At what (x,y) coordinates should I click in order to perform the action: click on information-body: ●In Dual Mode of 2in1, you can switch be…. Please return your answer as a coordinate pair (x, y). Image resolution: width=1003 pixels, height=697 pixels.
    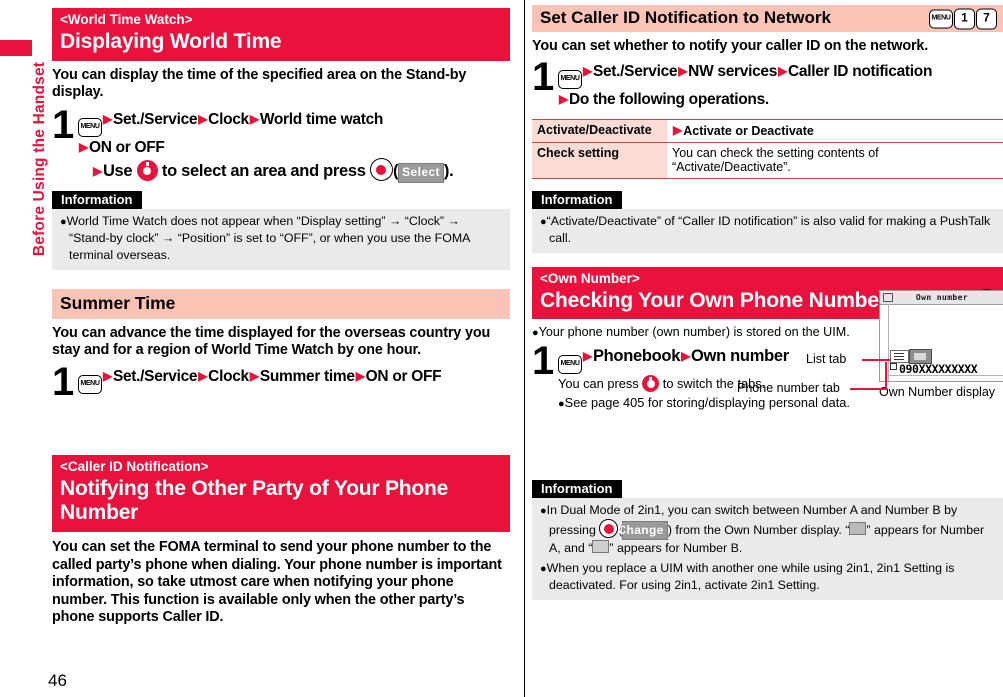
    Looking at the image, I should click on (767, 549).